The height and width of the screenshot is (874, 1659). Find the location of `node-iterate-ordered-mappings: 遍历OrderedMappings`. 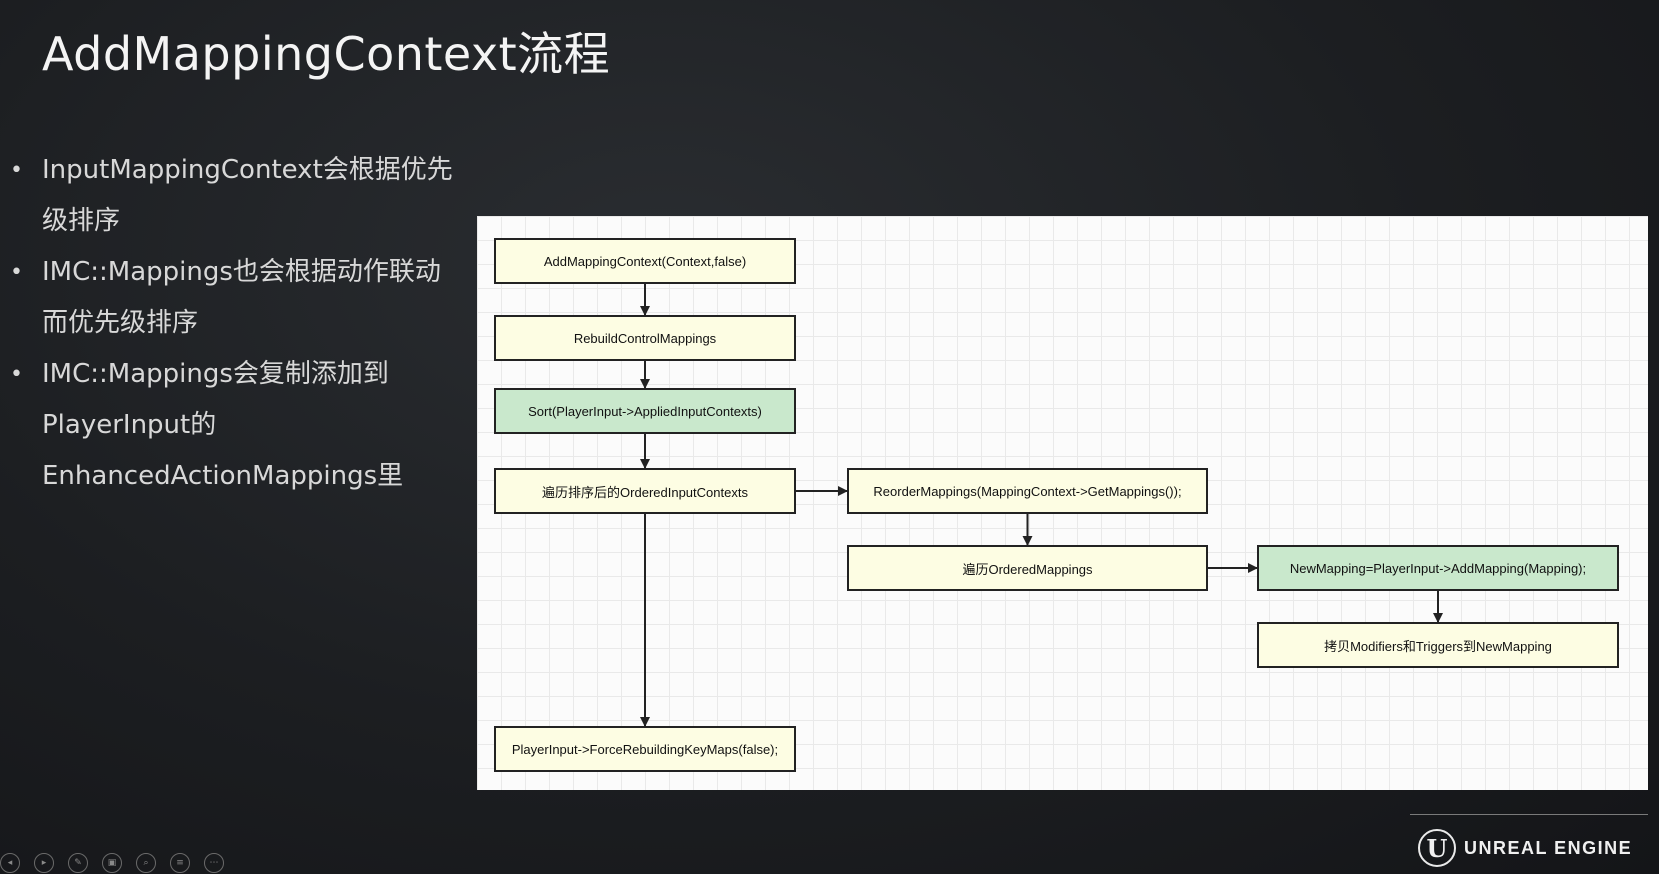

node-iterate-ordered-mappings: 遍历OrderedMappings is located at coordinates (1027, 568).